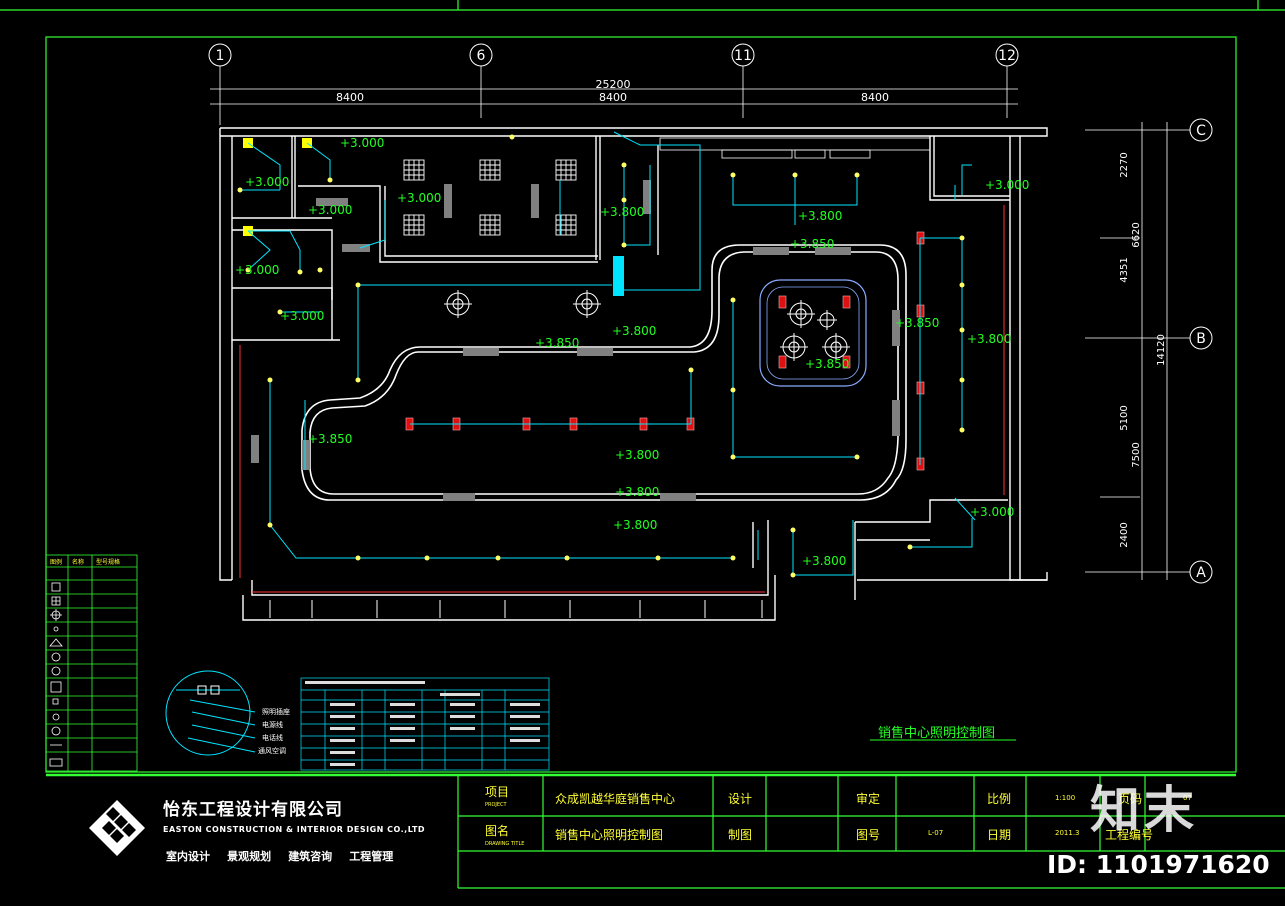 This screenshot has height=906, width=1285. What do you see at coordinates (936, 733) in the screenshot?
I see `drawing-title: 销售中心照明控制图` at bounding box center [936, 733].